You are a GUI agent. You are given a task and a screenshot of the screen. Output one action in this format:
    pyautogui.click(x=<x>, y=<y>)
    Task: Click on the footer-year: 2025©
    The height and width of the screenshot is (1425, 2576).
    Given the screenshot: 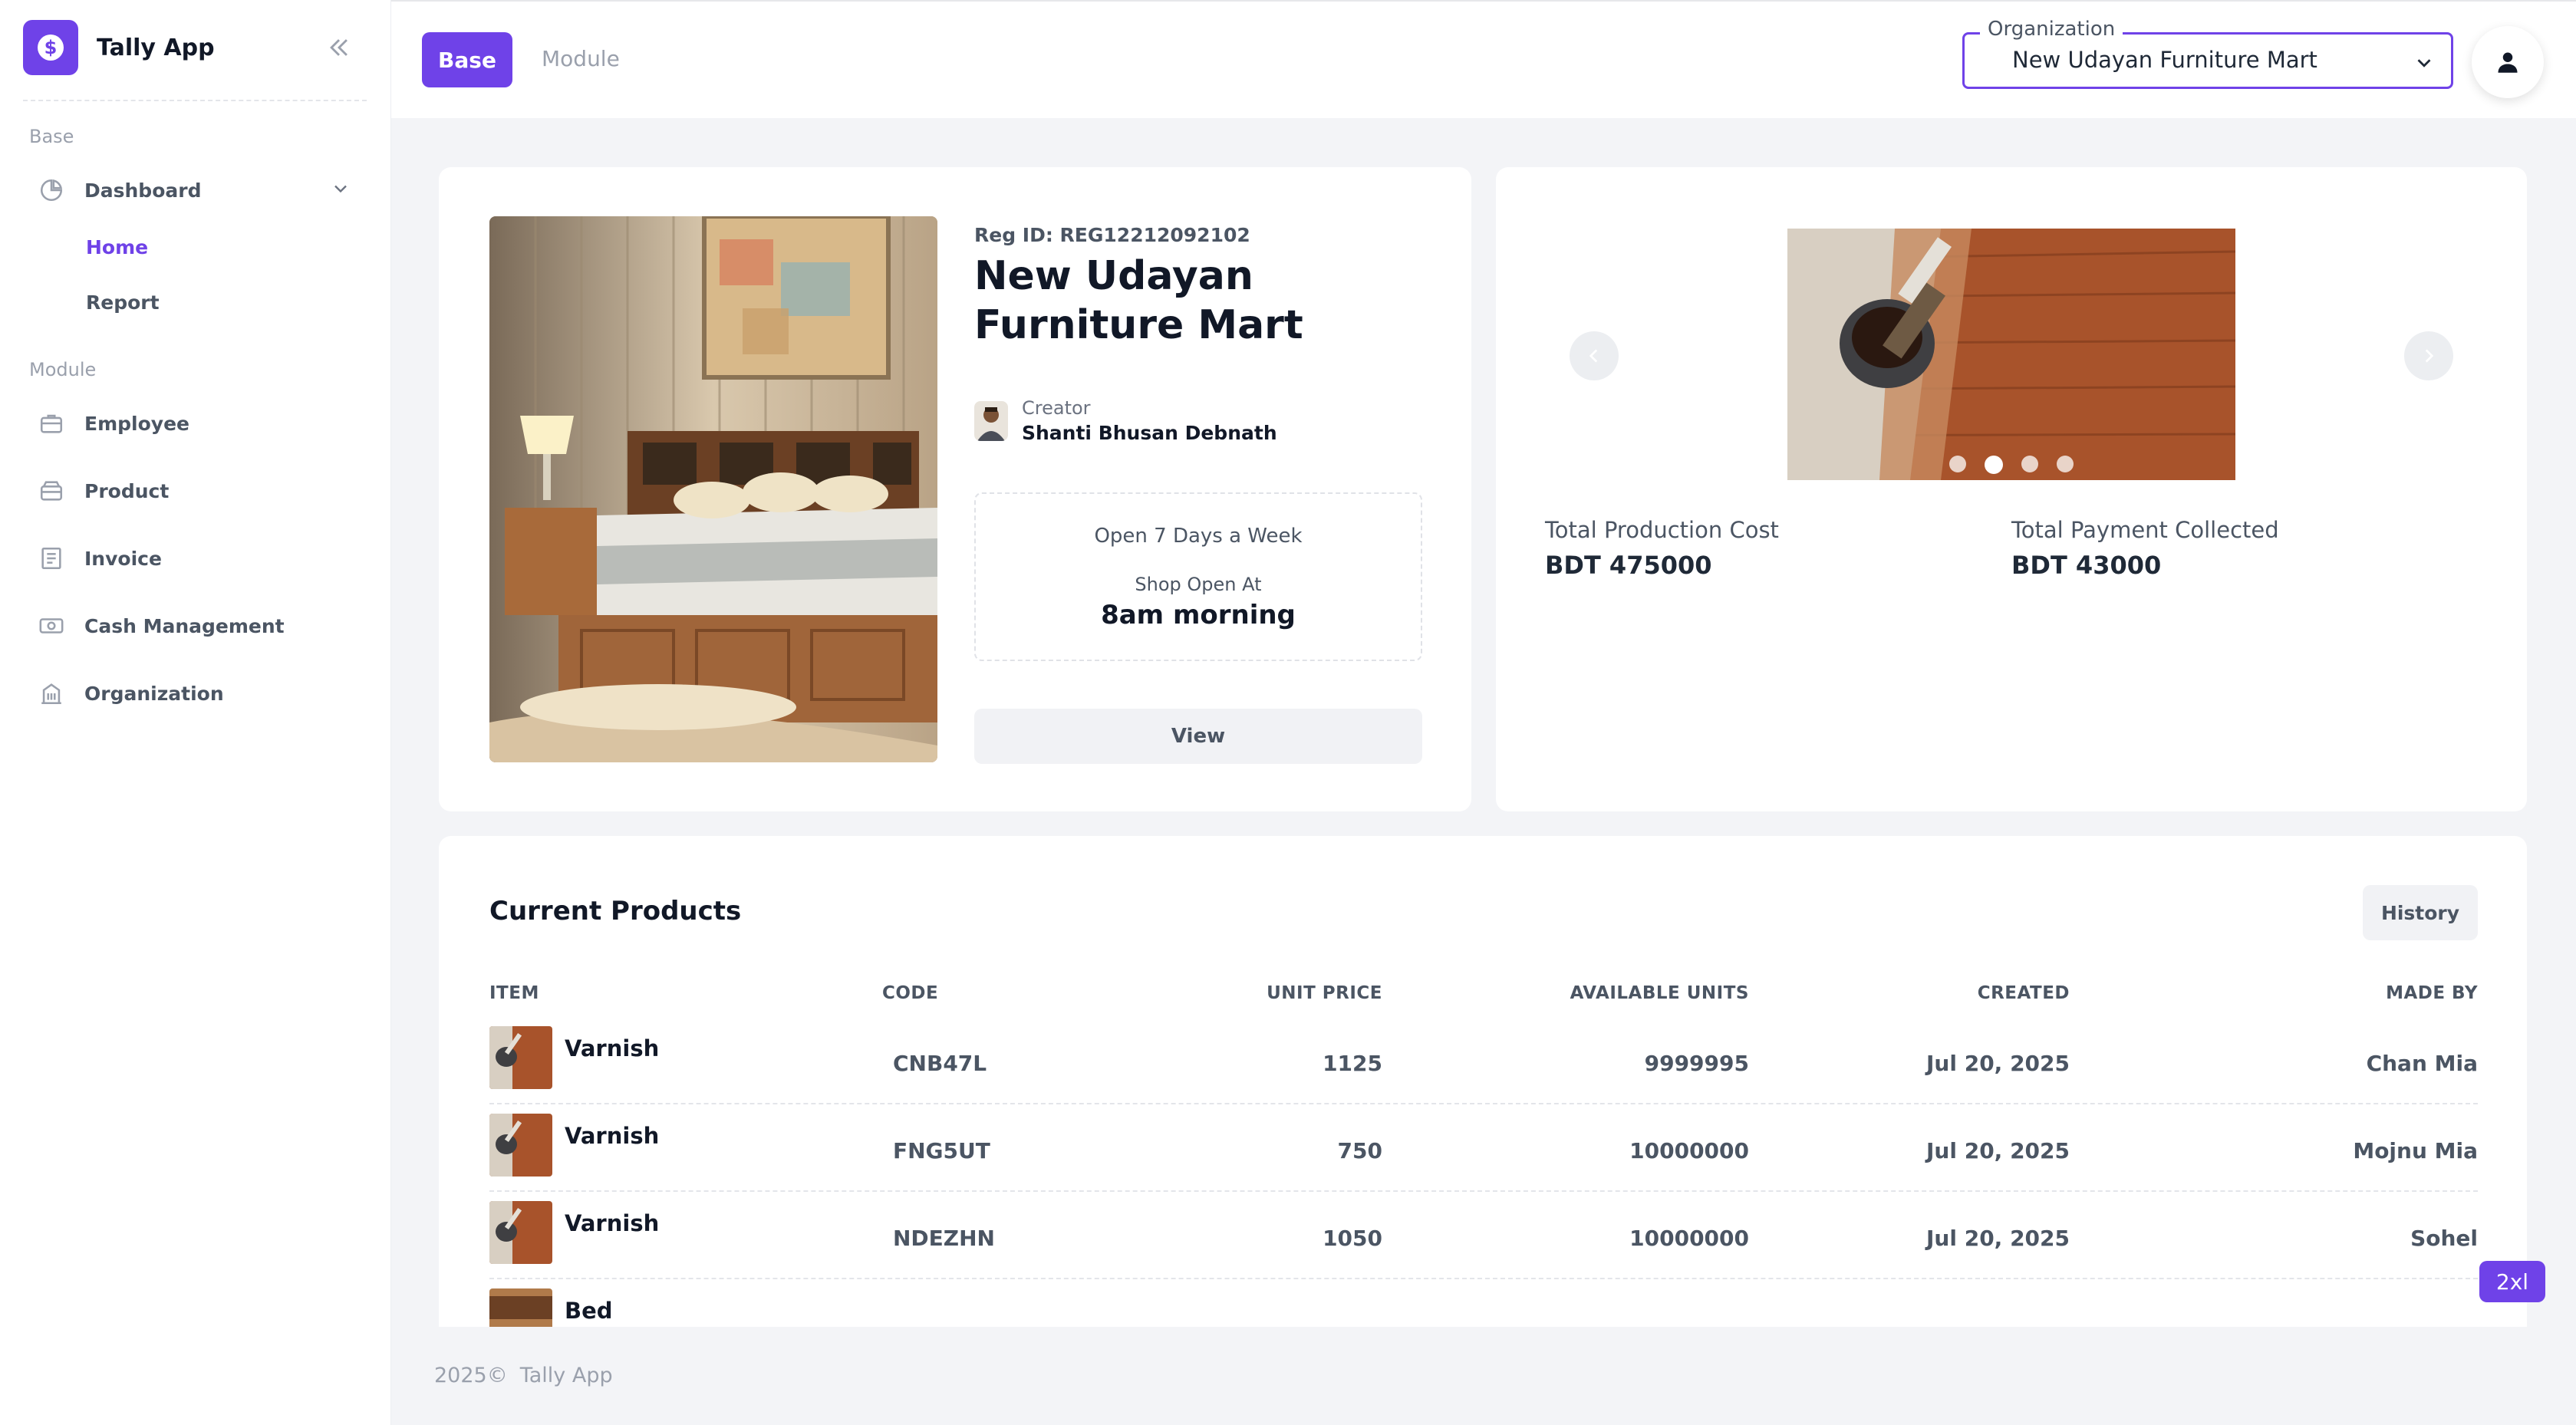 What is the action you would take?
    pyautogui.click(x=471, y=1375)
    